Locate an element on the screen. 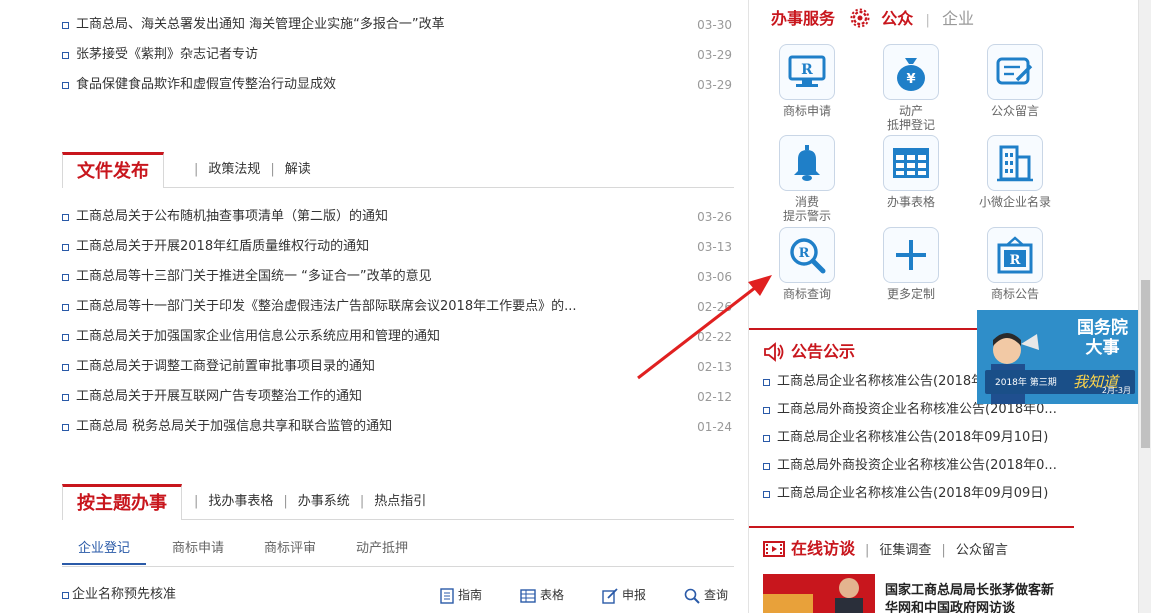 The image size is (1151, 613). service-trademark-notice: R 商标公告 is located at coordinates (1015, 264).